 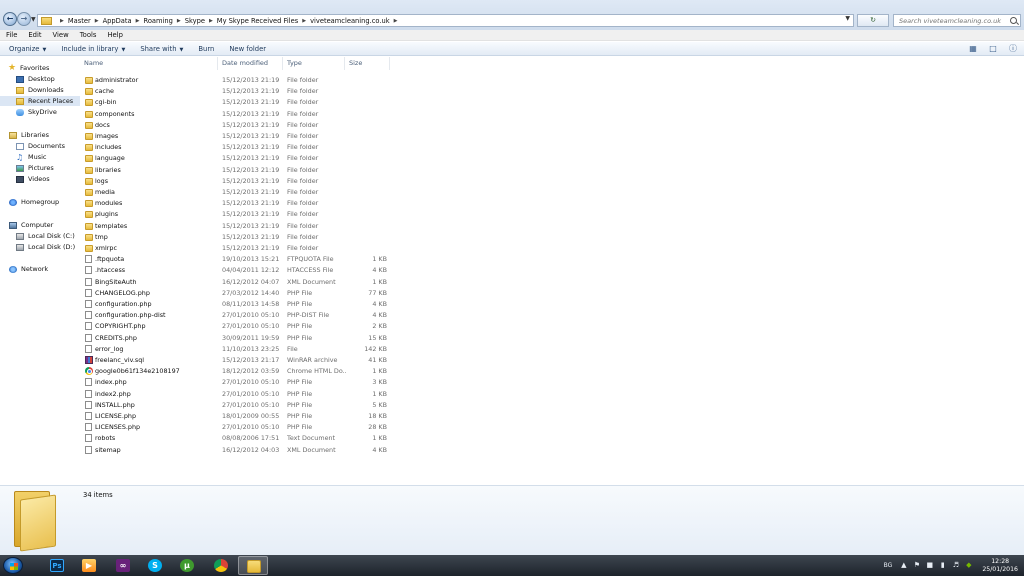 What do you see at coordinates (552, 438) in the screenshot?
I see `file-row: robots 08/08/2006 17:51 Text Document 1 KB` at bounding box center [552, 438].